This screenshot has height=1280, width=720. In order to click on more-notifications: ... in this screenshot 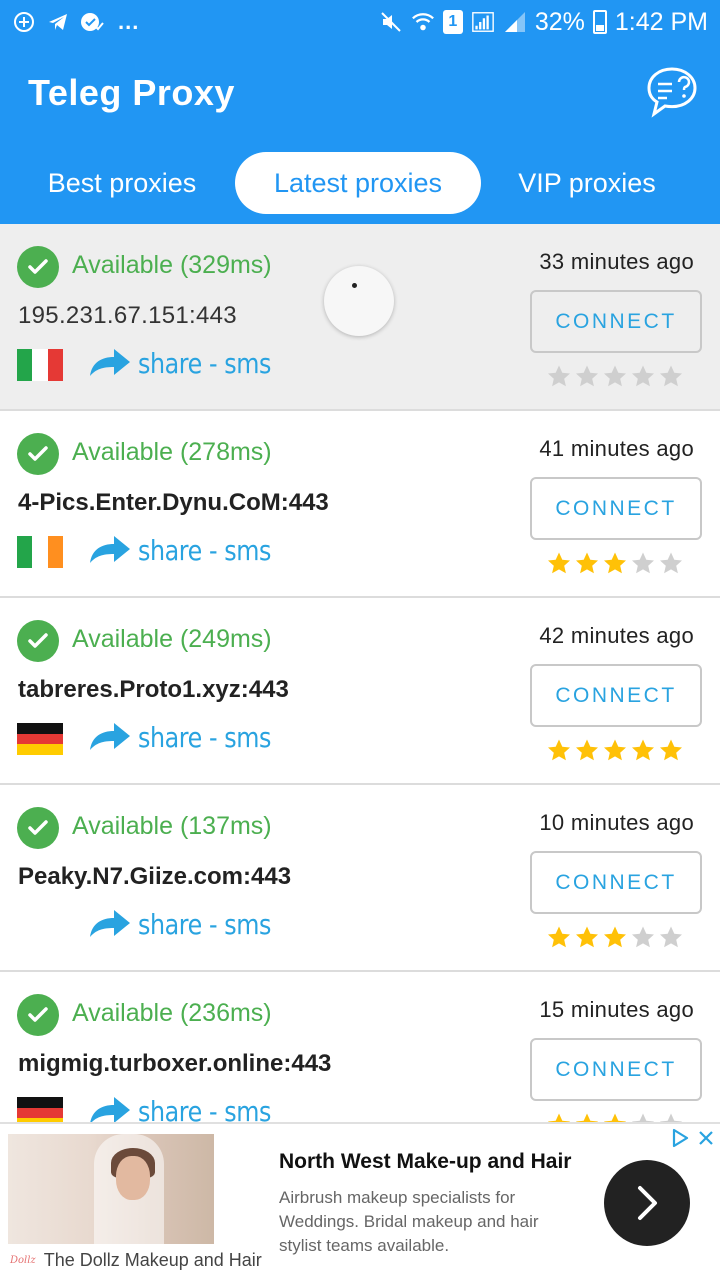, I will do `click(129, 21)`.